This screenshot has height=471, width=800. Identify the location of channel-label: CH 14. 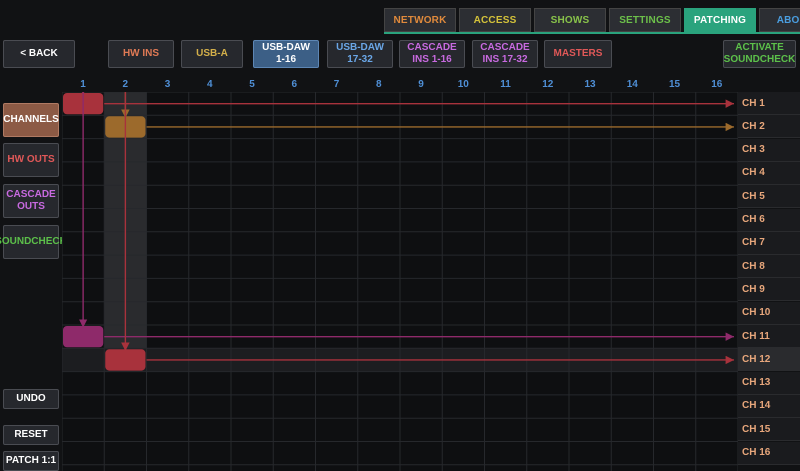
(769, 406).